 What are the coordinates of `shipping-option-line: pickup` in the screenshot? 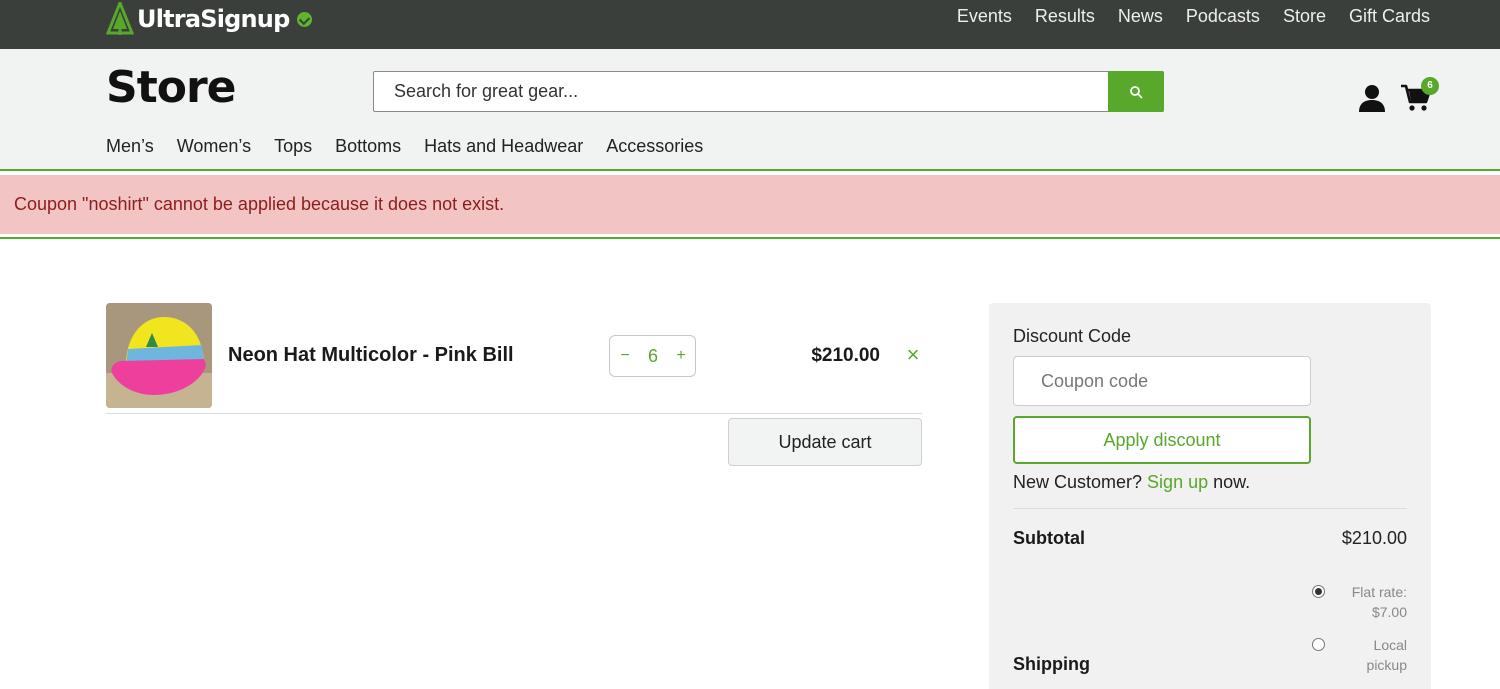 It's located at (1386, 665).